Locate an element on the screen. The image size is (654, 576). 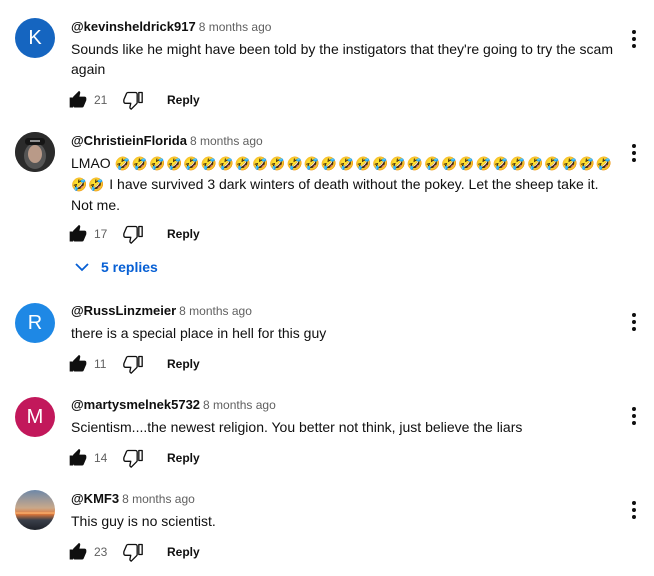
author-name: @ChristieinFlorida is located at coordinates (129, 140).